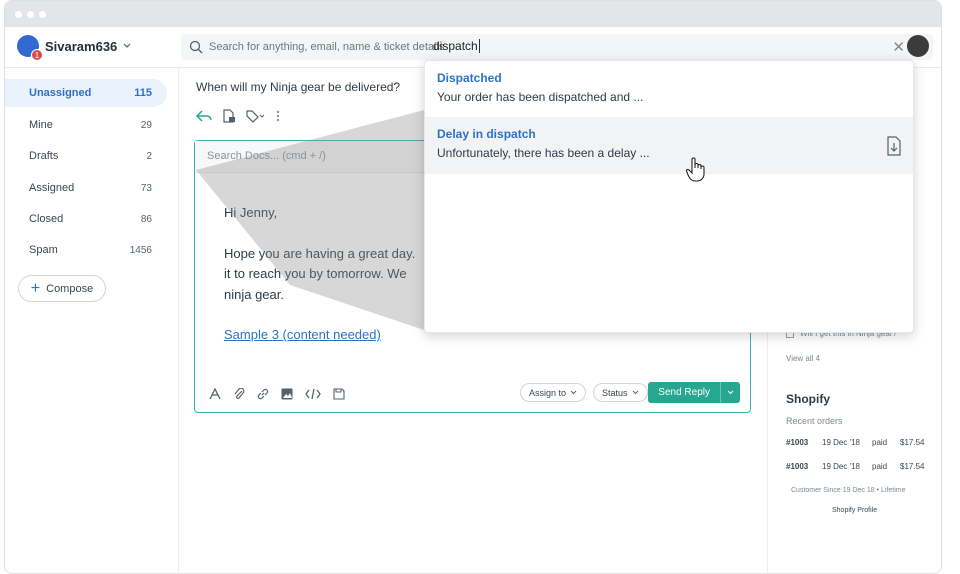 This screenshot has height=574, width=960. What do you see at coordinates (803, 358) in the screenshot?
I see `view-all-link: View all 4` at bounding box center [803, 358].